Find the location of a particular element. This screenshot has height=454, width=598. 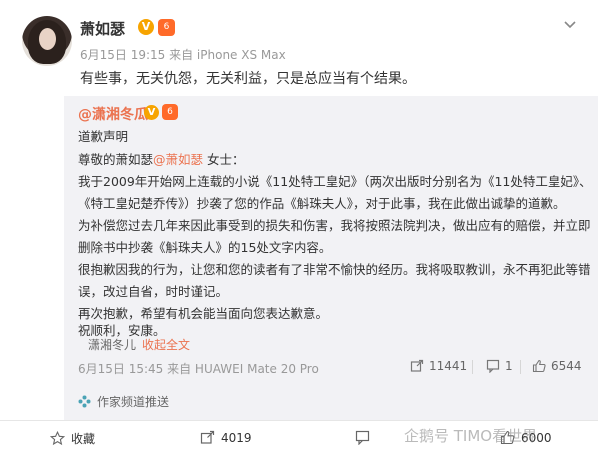

comment-button is located at coordinates (365, 437).